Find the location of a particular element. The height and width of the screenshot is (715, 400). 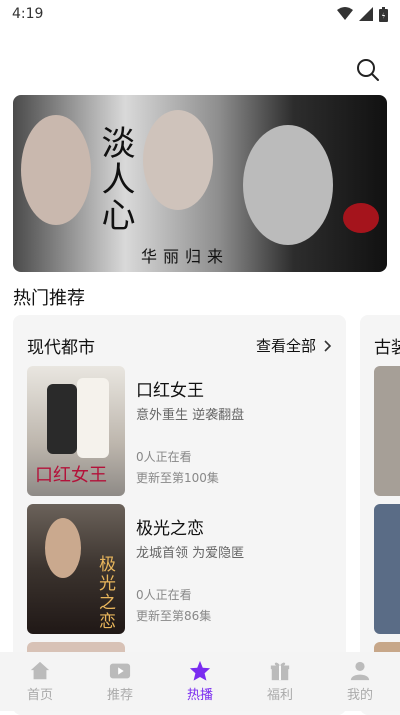

tab-label: 推荐 is located at coordinates (119, 695).